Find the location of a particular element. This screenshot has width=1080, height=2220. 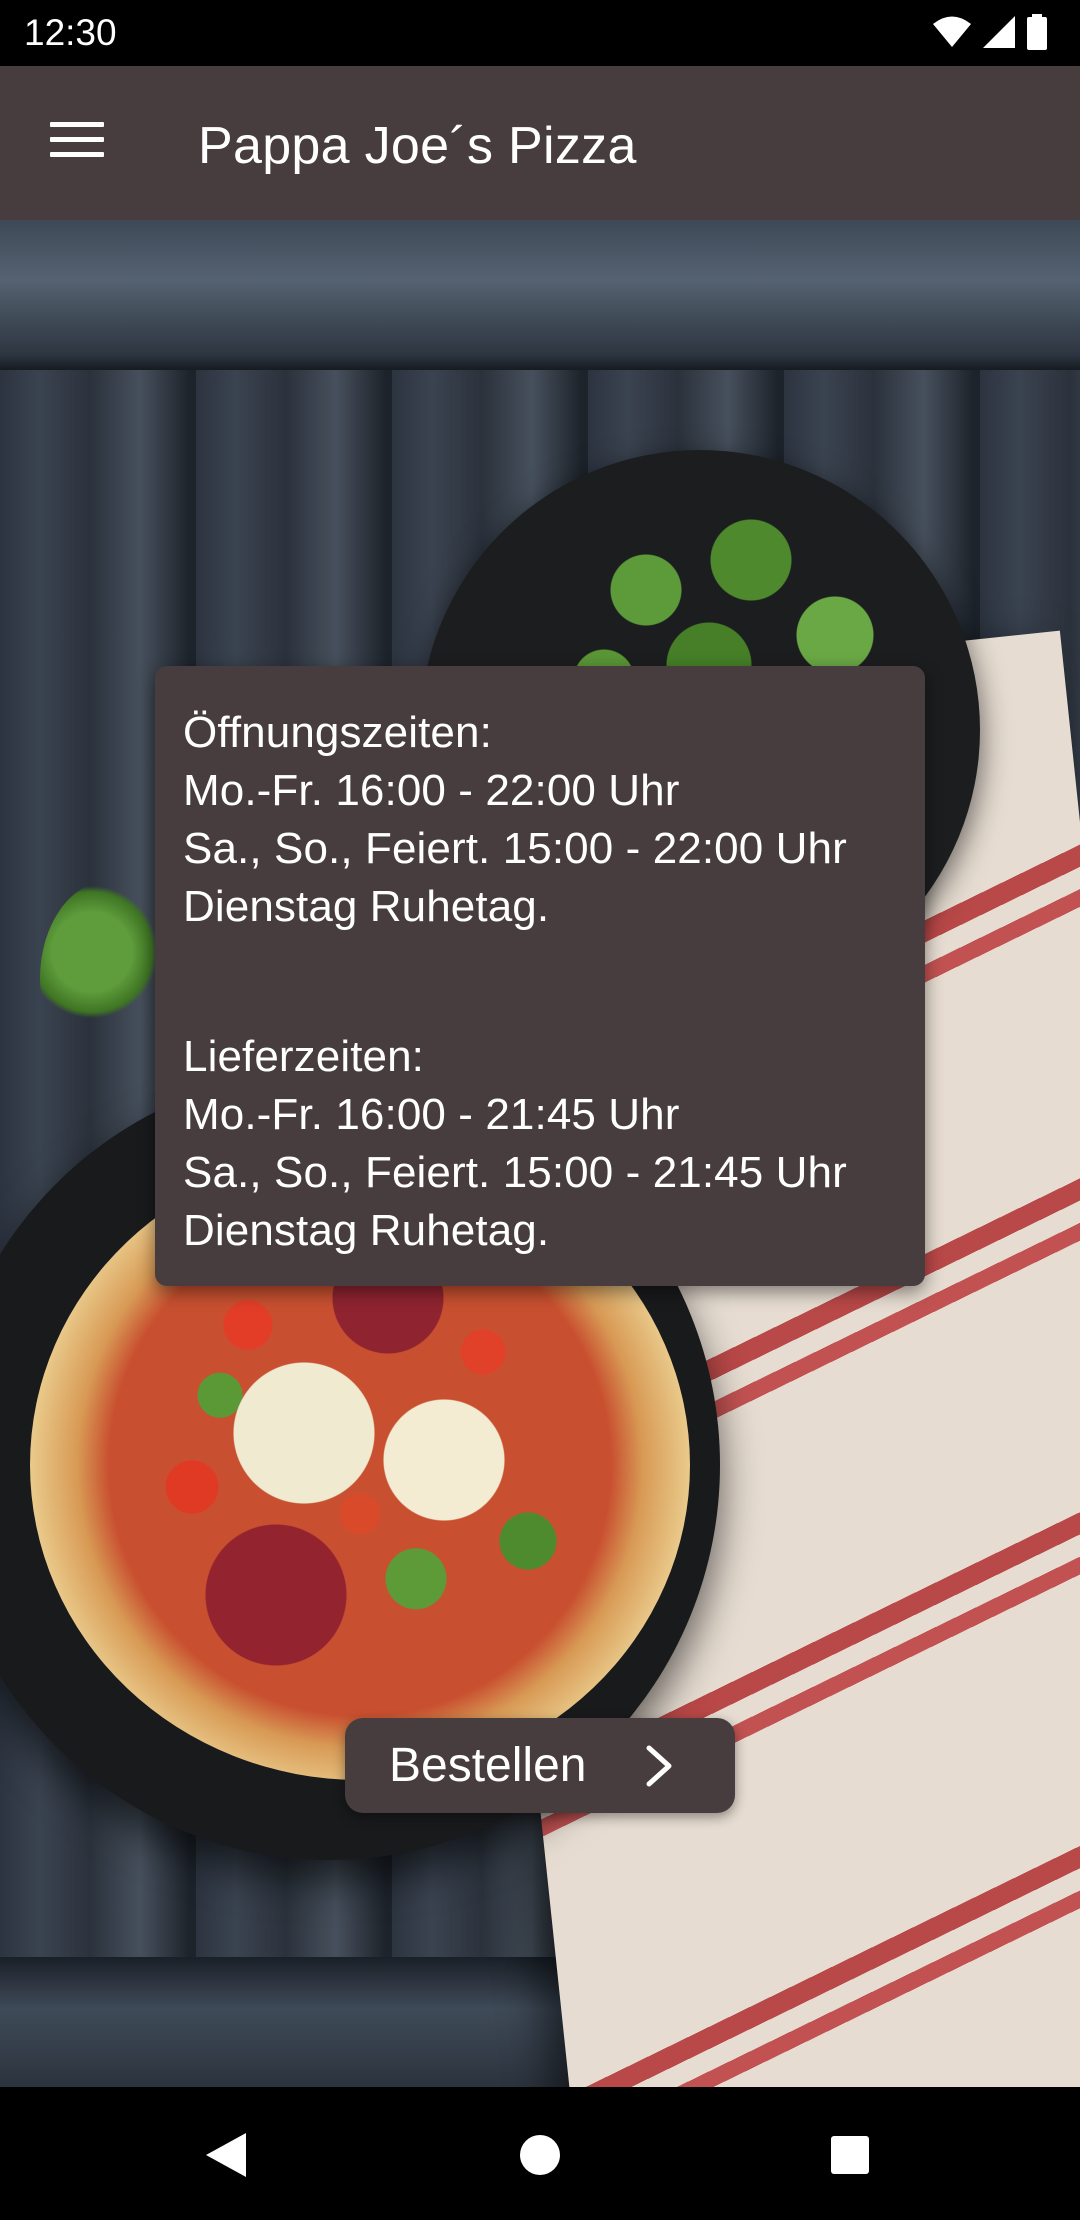

hamburger-menu-icon is located at coordinates (77, 124).